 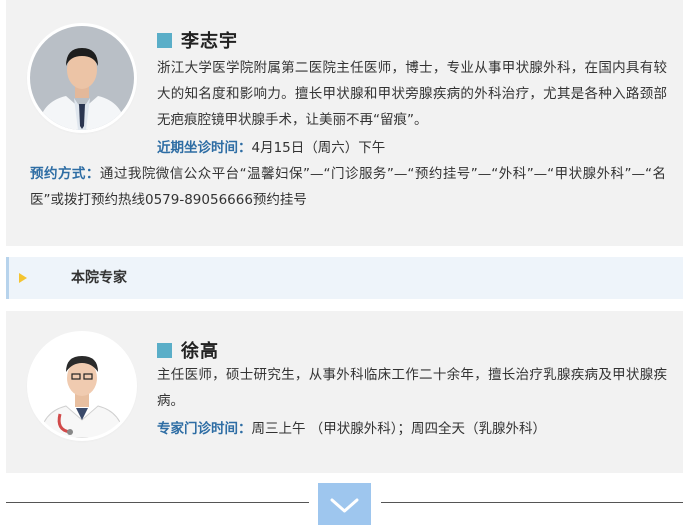 What do you see at coordinates (23, 278) in the screenshot?
I see `triangle-icon` at bounding box center [23, 278].